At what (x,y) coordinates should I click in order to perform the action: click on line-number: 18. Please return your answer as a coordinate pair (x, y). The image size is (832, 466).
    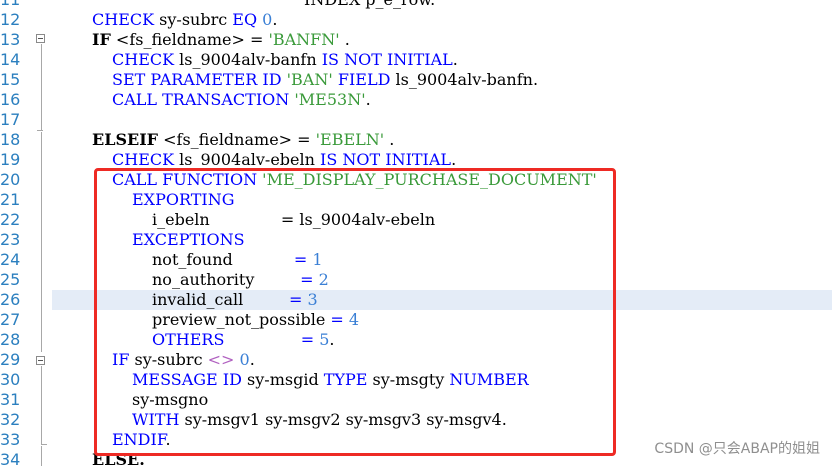
    Looking at the image, I should click on (10, 139).